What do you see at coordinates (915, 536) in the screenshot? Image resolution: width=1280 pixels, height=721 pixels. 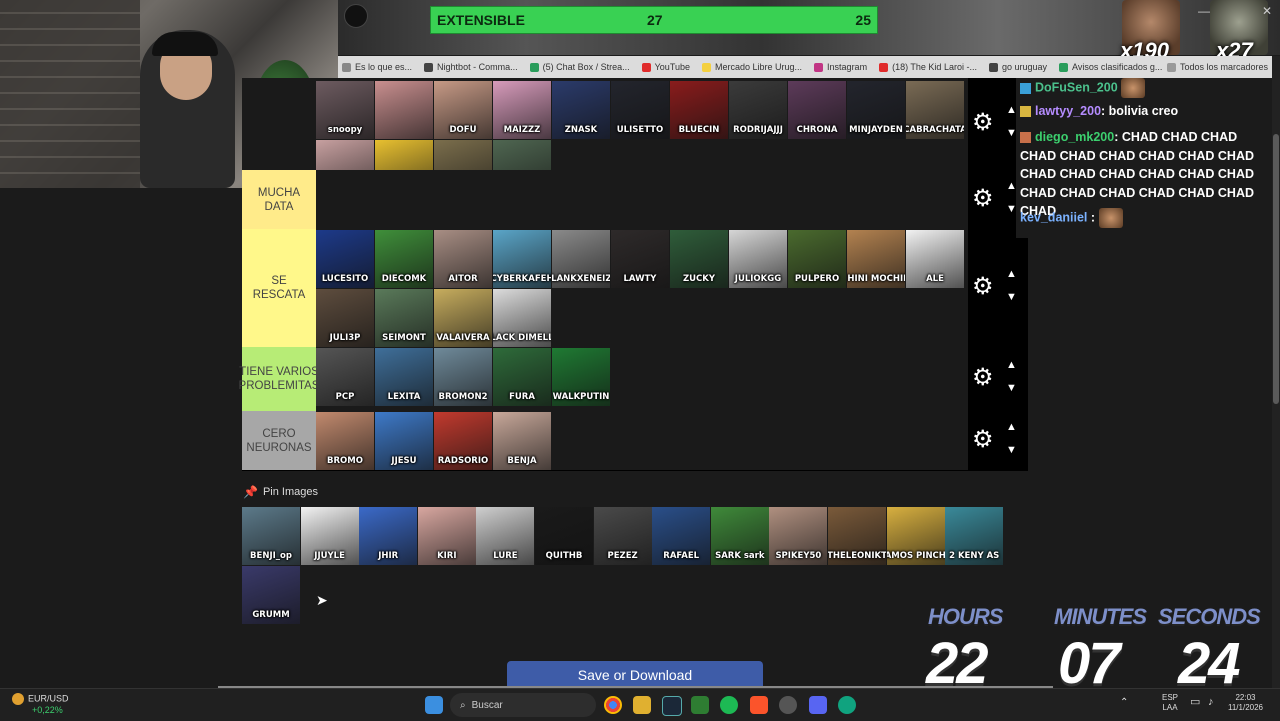 I see `pin-image-item: VAMOS PINCHA` at bounding box center [915, 536].